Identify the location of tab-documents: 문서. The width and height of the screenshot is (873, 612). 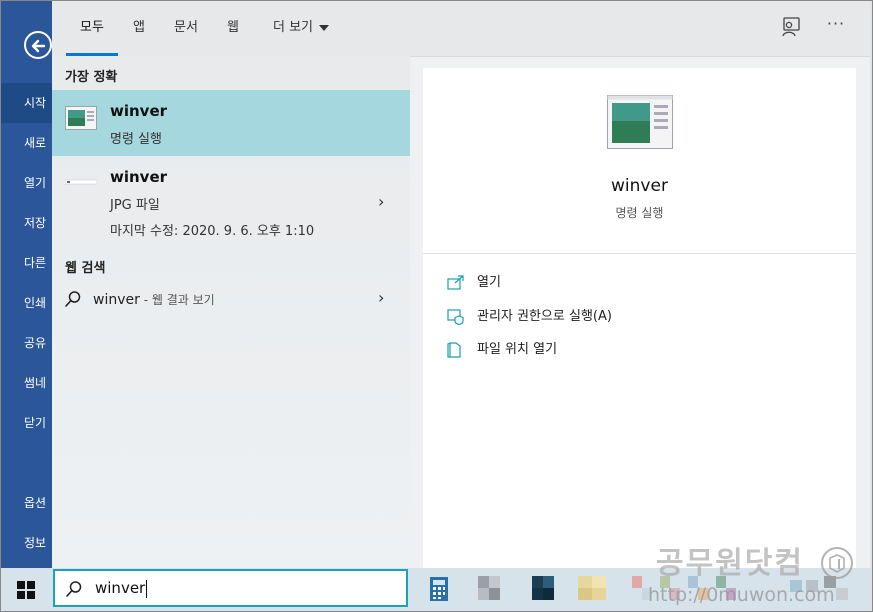
(186, 28).